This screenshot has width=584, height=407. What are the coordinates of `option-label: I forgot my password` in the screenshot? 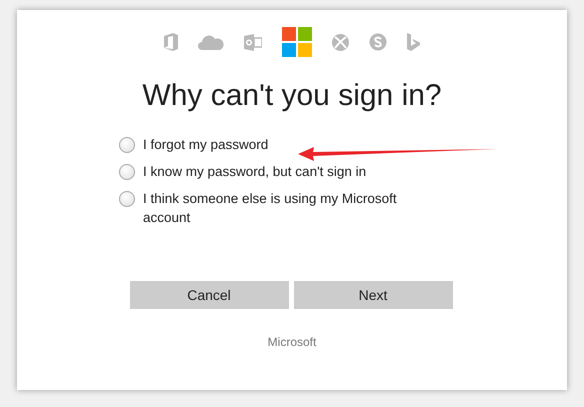 It's located at (205, 144).